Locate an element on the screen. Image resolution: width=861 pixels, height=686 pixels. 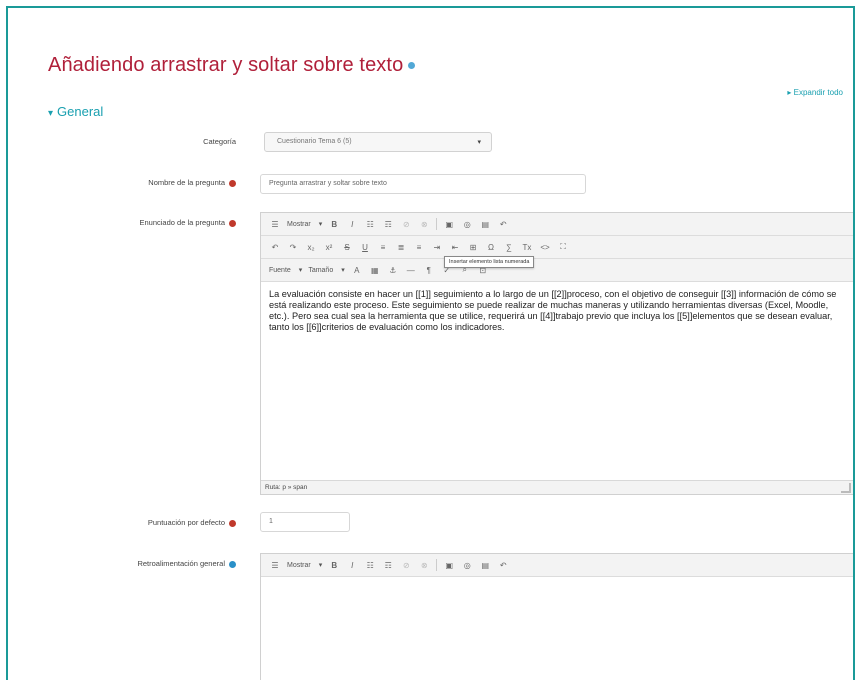
editor-toolbar-row-3: Fuente ▾ Tamaño ▾ A ▦ ⚓ ― ¶ ✓ ⌕ ⊡ is located at coordinates (557, 270).